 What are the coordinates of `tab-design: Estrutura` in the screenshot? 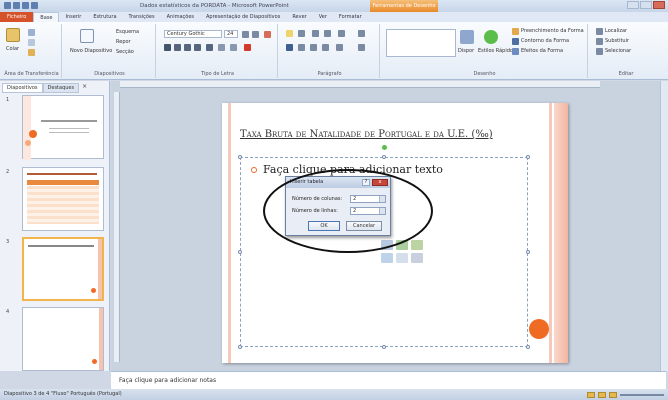 It's located at (104, 17).